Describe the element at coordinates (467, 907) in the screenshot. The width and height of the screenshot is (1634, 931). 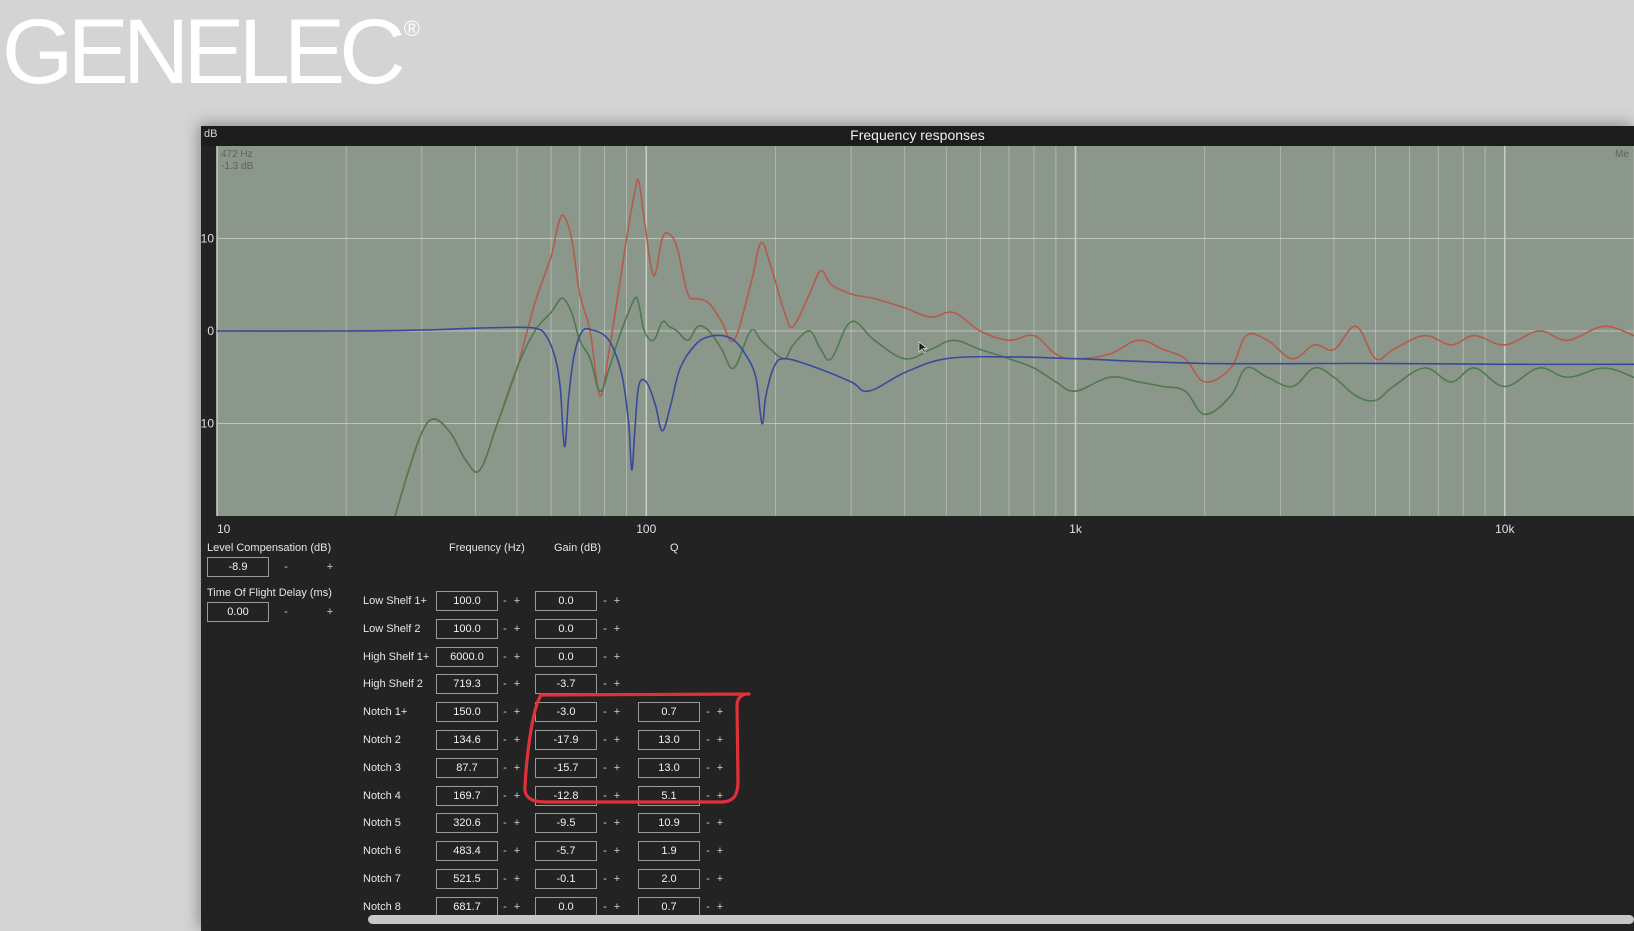
I see `frequency-input: 681.7` at that location.